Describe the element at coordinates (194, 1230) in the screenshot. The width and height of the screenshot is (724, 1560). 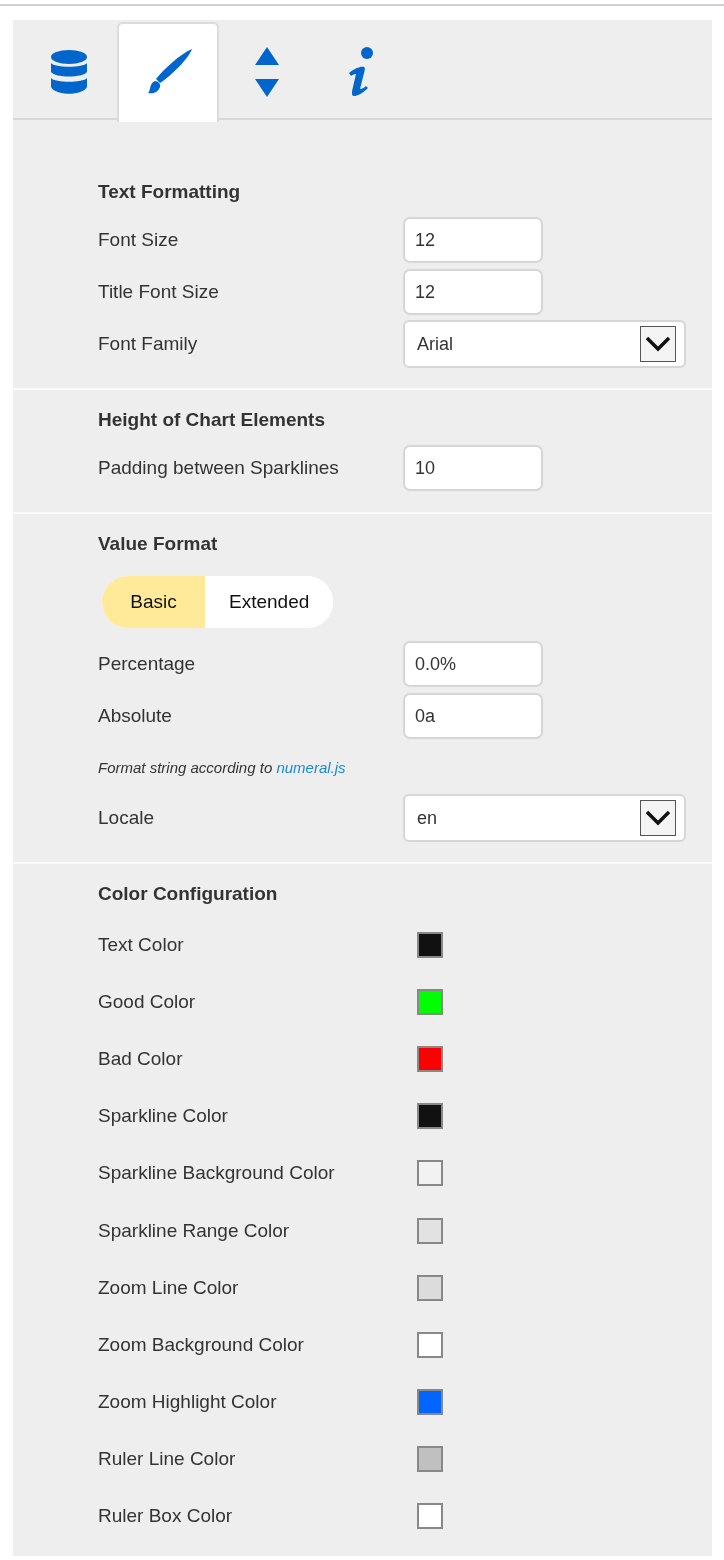
I see `field-label: Sparkline Range Color` at that location.